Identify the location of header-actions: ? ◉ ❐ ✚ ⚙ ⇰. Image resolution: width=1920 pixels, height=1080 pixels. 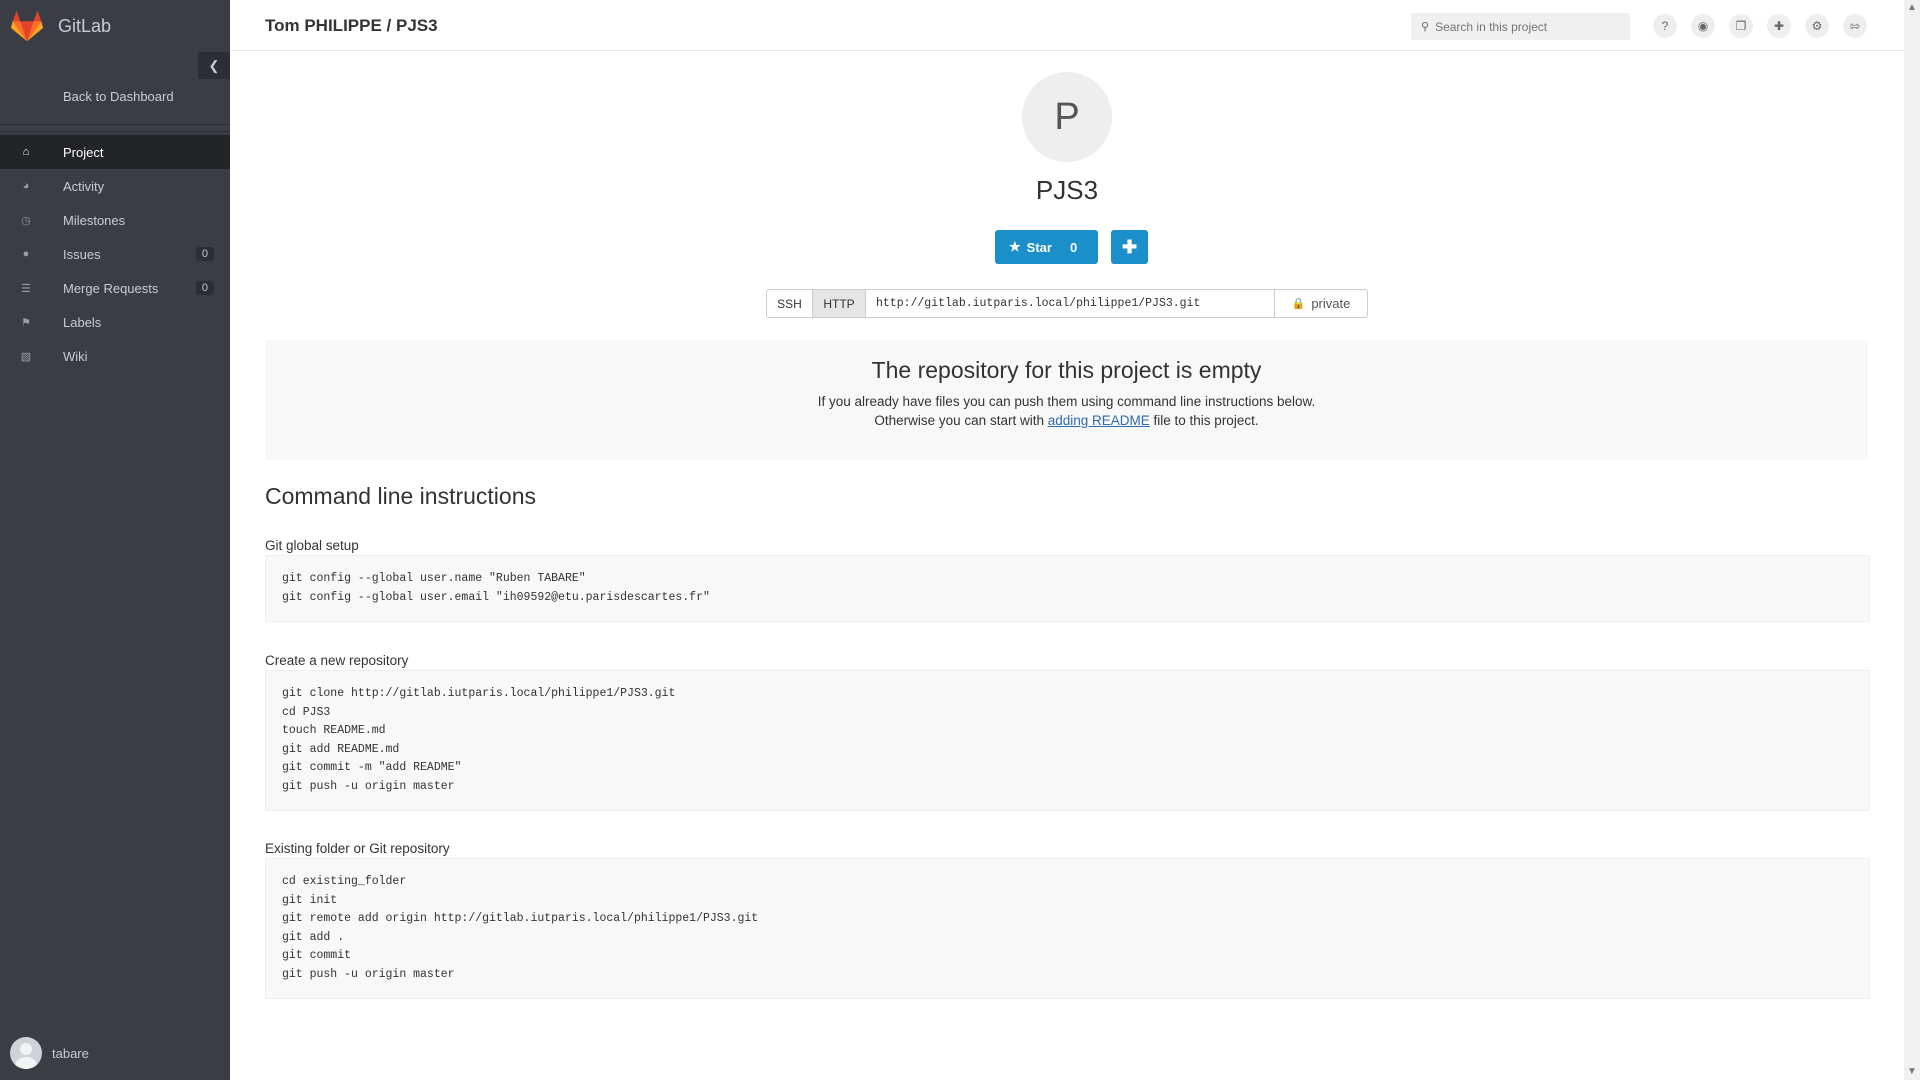
(1767, 26).